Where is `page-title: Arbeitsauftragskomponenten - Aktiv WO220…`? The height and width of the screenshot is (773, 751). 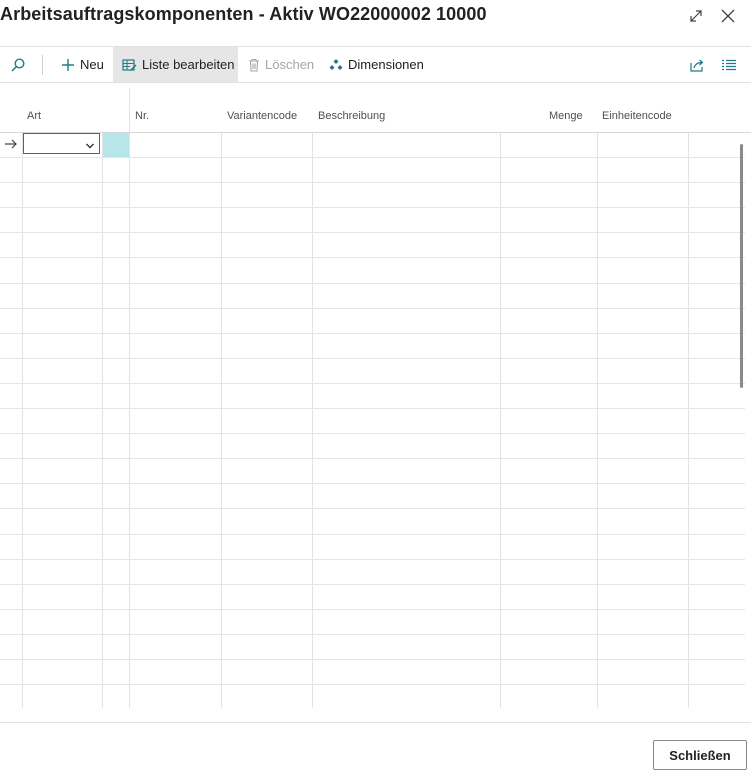 page-title: Arbeitsauftragskomponenten - Aktiv WO220… is located at coordinates (243, 14).